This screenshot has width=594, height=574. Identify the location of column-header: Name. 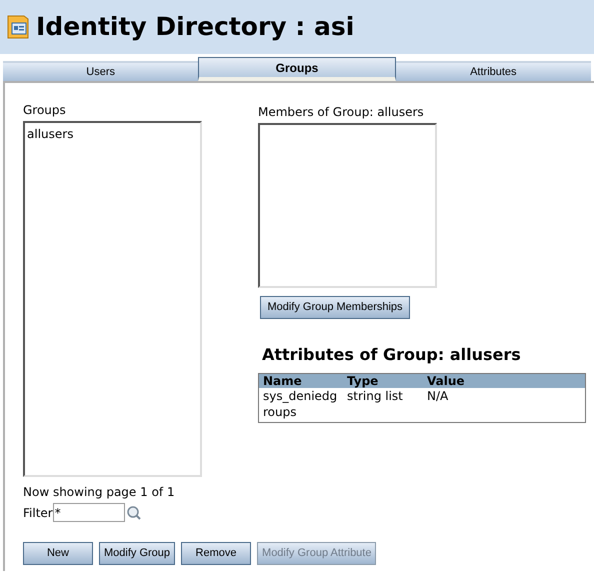
(282, 381).